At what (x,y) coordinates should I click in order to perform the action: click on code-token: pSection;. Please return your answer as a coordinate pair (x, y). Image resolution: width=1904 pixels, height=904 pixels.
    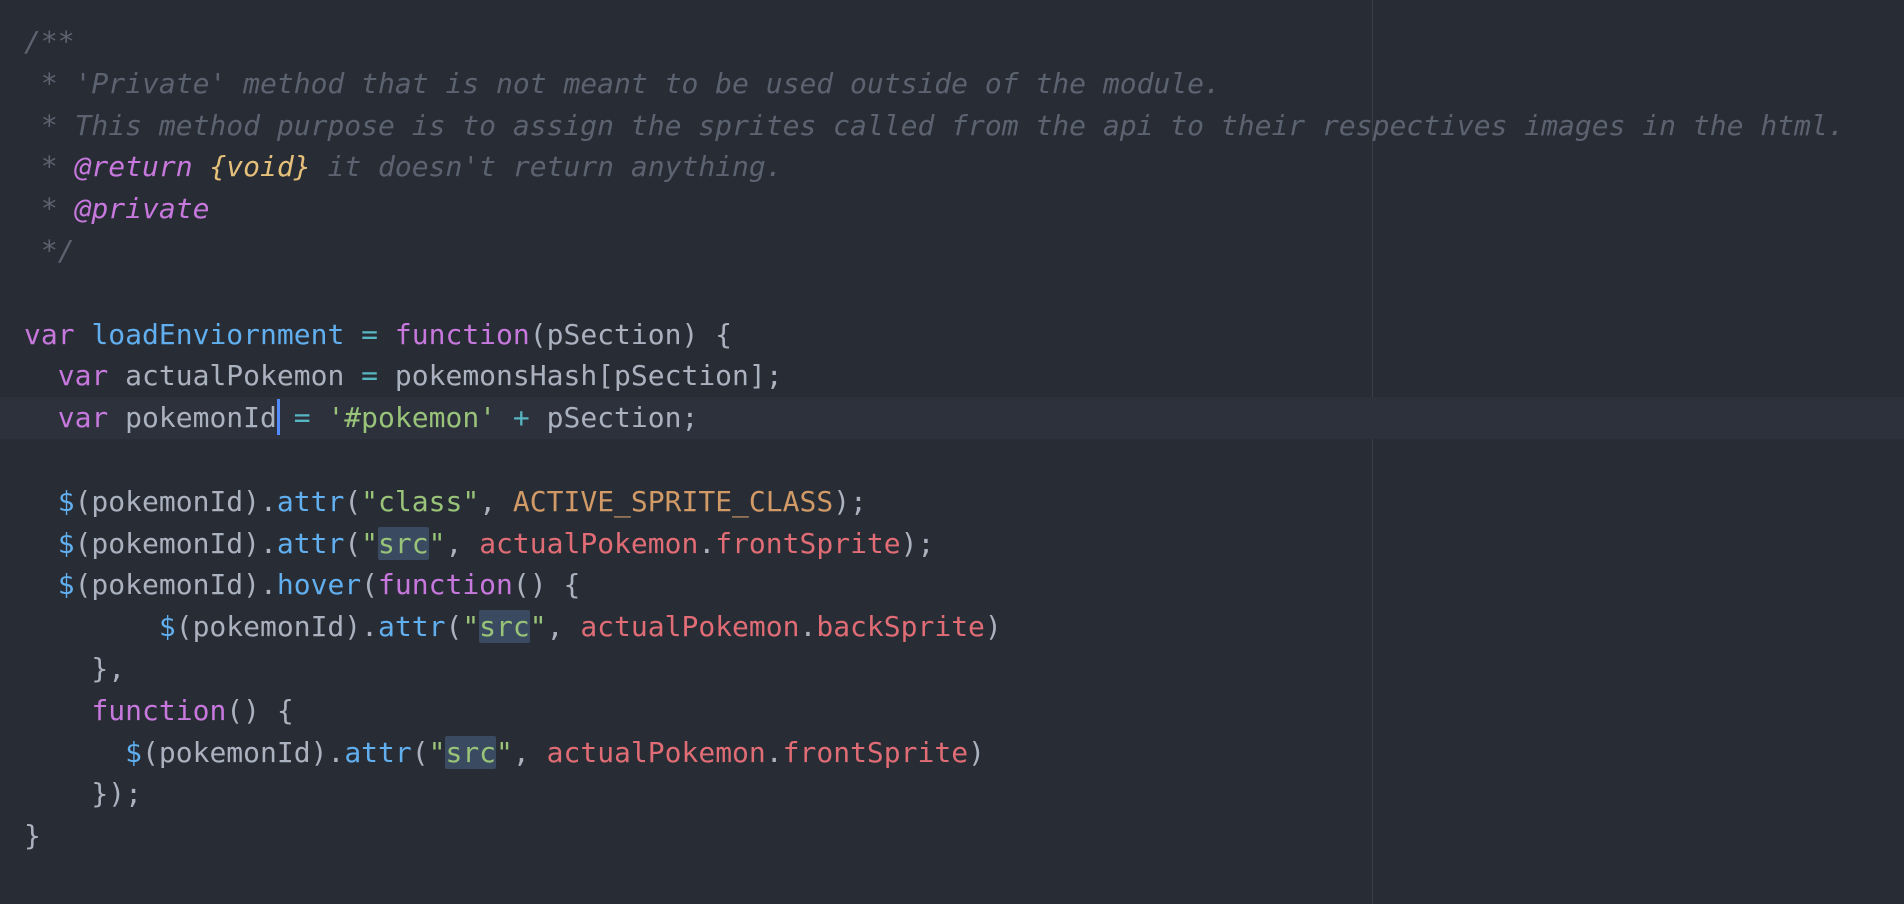
    Looking at the image, I should click on (614, 418).